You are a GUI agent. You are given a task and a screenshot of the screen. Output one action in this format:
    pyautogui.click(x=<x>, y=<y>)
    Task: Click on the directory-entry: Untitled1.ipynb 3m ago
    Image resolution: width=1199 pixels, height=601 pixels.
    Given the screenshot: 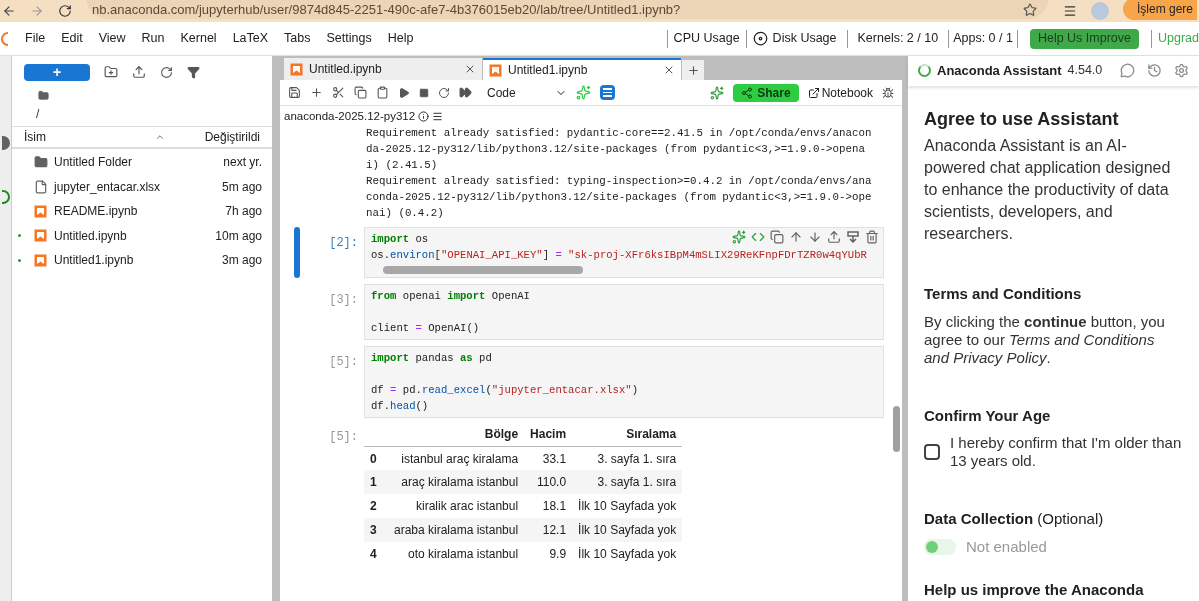 What is the action you would take?
    pyautogui.click(x=142, y=260)
    